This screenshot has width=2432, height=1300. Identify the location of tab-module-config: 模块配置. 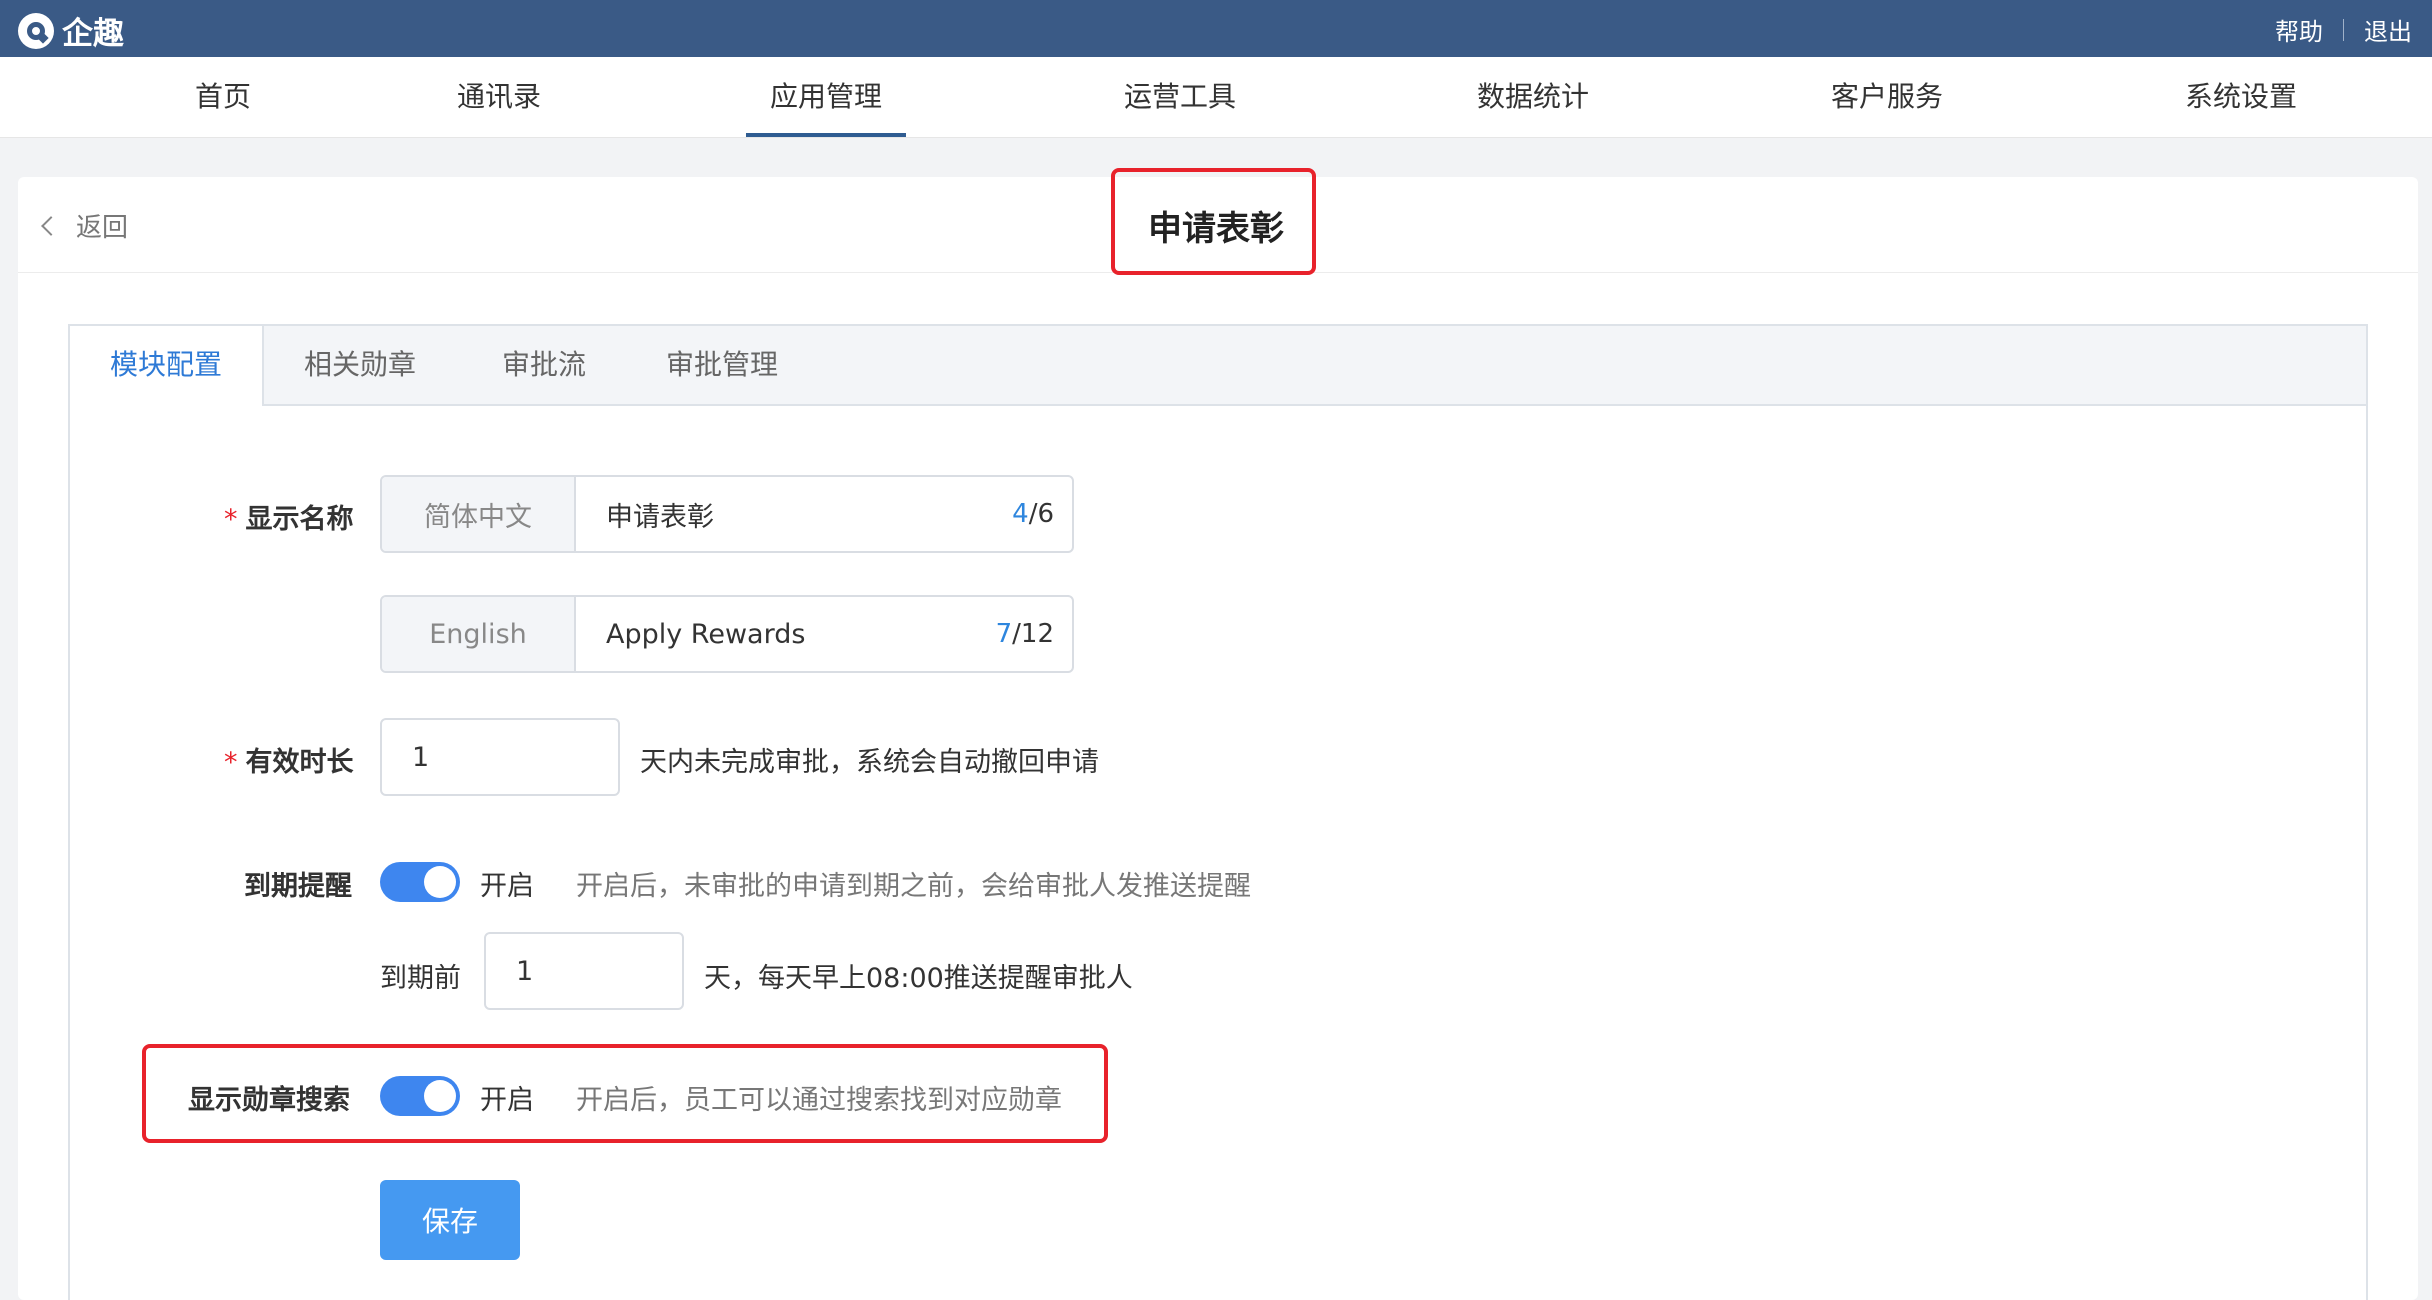
(167, 366).